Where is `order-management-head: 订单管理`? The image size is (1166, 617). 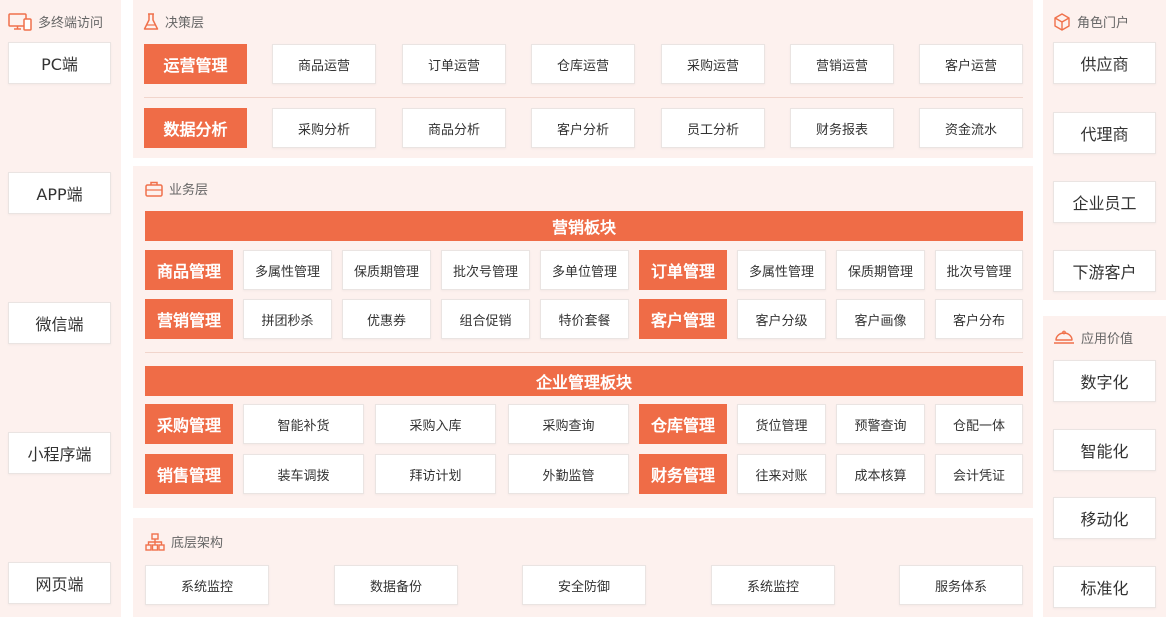 order-management-head: 订单管理 is located at coordinates (683, 270).